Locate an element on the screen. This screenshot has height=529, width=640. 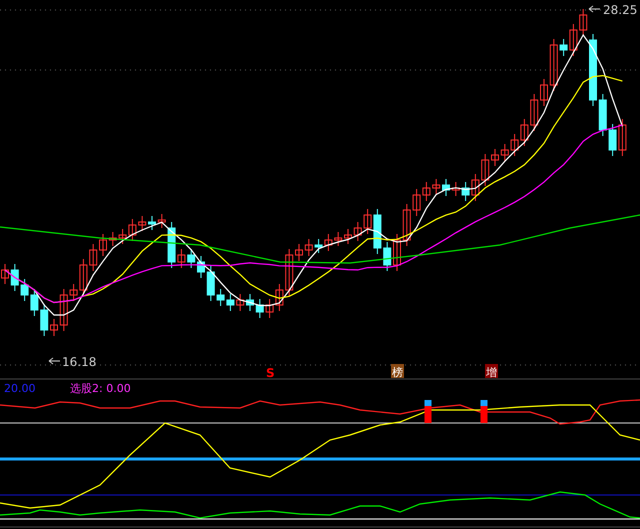
signal-letter: S is located at coordinates (270, 373).